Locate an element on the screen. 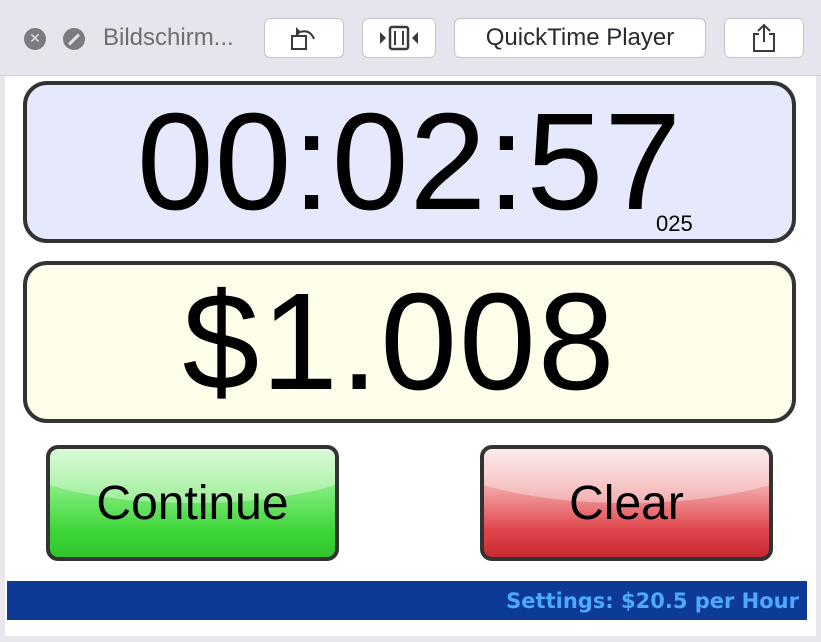  continue-button-label: Continue is located at coordinates (192, 503).